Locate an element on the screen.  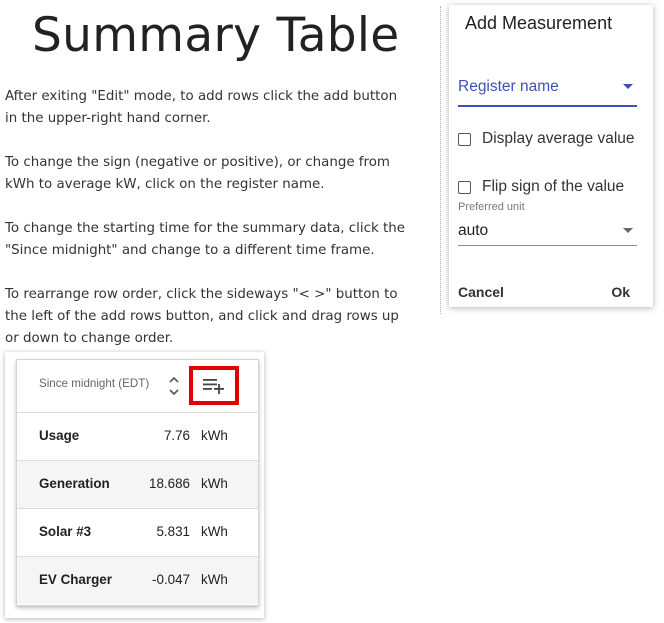
dialog-title: Add Measurement is located at coordinates (539, 23).